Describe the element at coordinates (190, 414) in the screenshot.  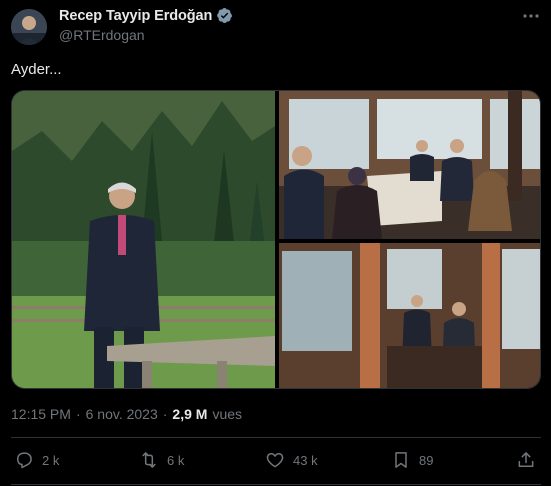
I see `views-count: 2,9 M` at that location.